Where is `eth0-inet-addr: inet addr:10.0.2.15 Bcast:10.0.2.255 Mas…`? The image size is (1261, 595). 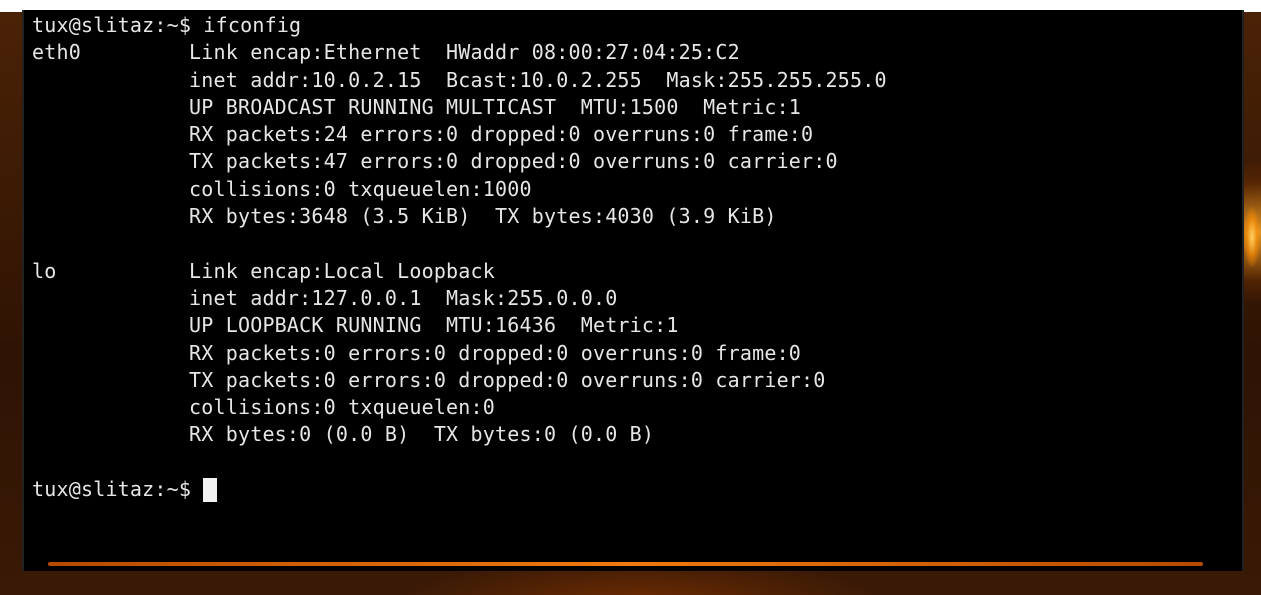 eth0-inet-addr: inet addr:10.0.2.15 Bcast:10.0.2.255 Mas… is located at coordinates (538, 79).